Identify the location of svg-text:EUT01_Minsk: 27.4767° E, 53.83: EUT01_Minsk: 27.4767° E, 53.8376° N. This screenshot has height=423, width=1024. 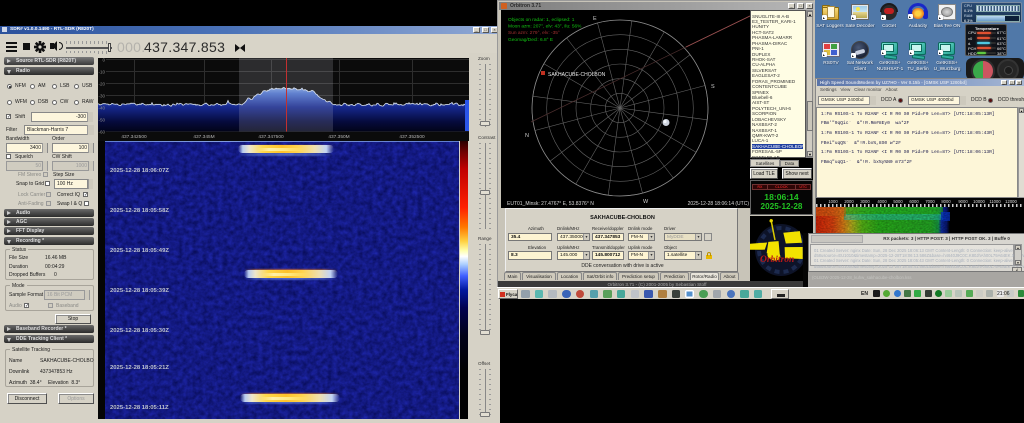
(550, 204).